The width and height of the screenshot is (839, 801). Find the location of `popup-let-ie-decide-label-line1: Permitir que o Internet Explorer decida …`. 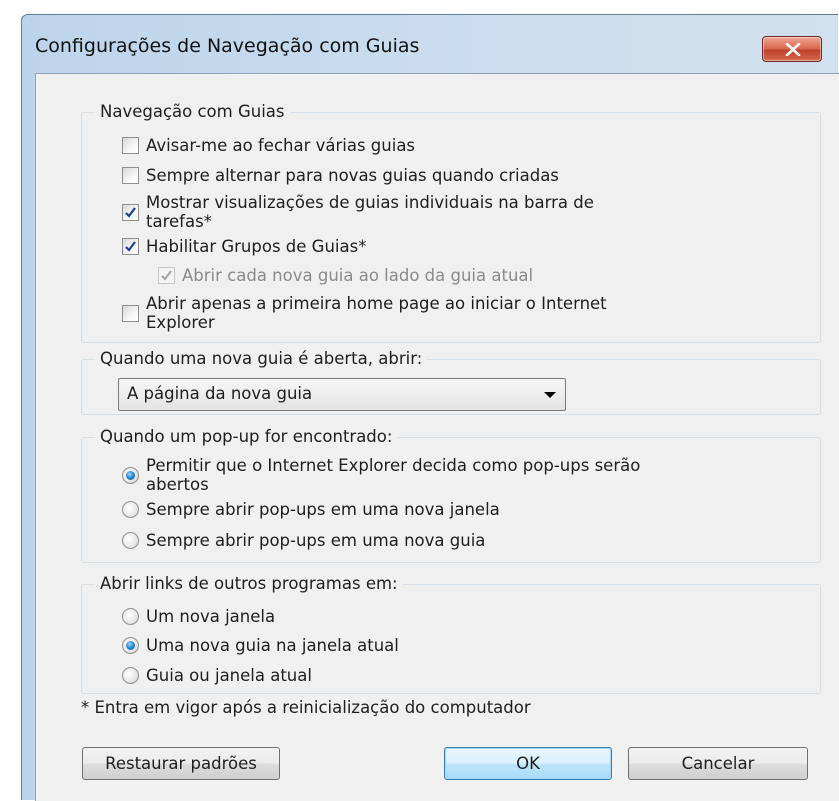

popup-let-ie-decide-label-line1: Permitir que o Internet Explorer decida … is located at coordinates (393, 465).